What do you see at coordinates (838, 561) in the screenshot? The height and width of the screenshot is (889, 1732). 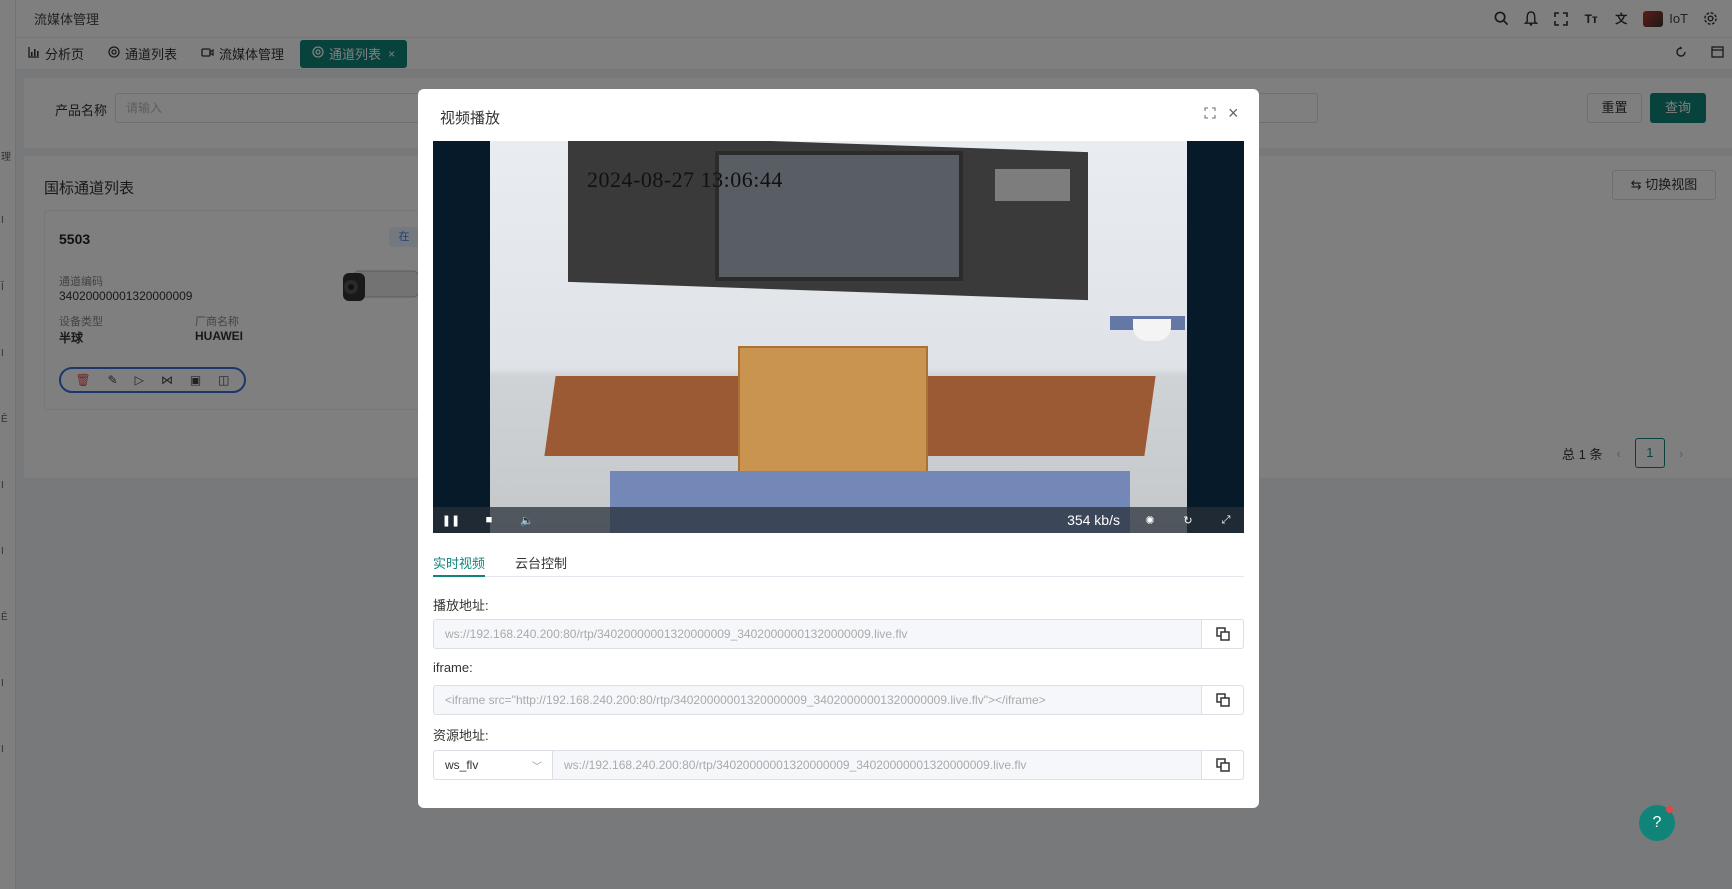 I see `dialog-tabs: 实时视频 云台控制` at bounding box center [838, 561].